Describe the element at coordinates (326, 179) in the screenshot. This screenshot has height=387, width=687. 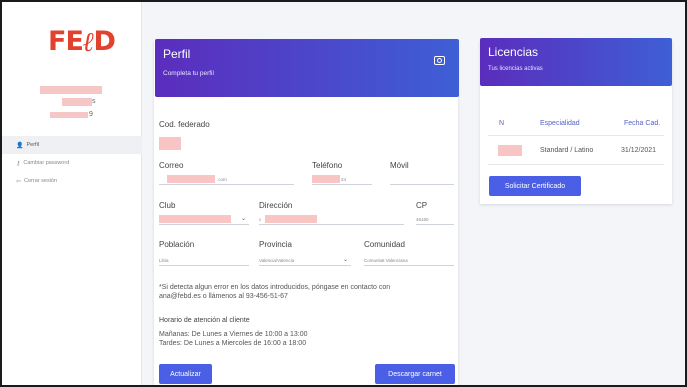
I see `telefono-redacted` at that location.